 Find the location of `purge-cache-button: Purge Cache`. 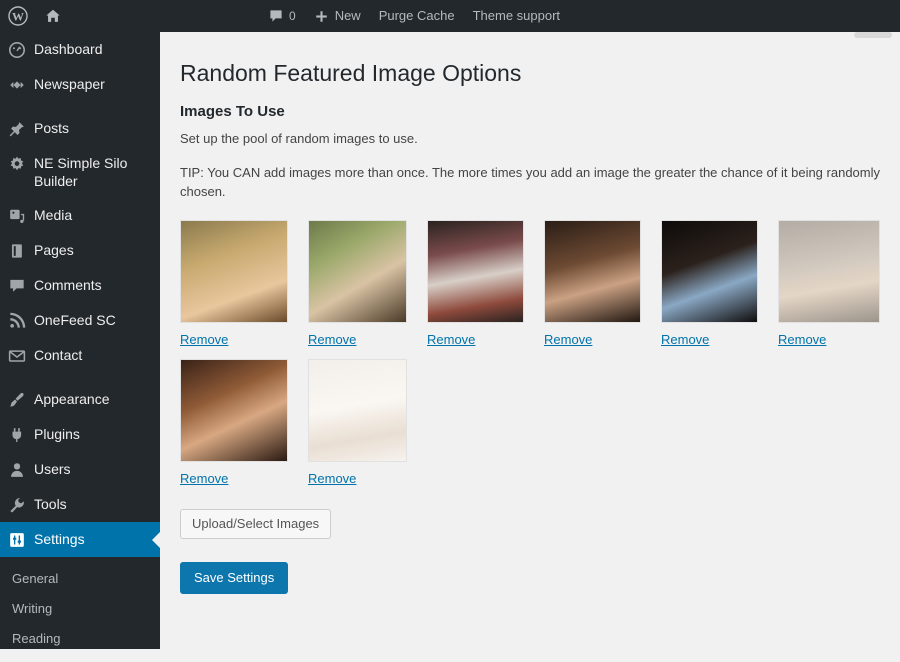

purge-cache-button: Purge Cache is located at coordinates (417, 16).